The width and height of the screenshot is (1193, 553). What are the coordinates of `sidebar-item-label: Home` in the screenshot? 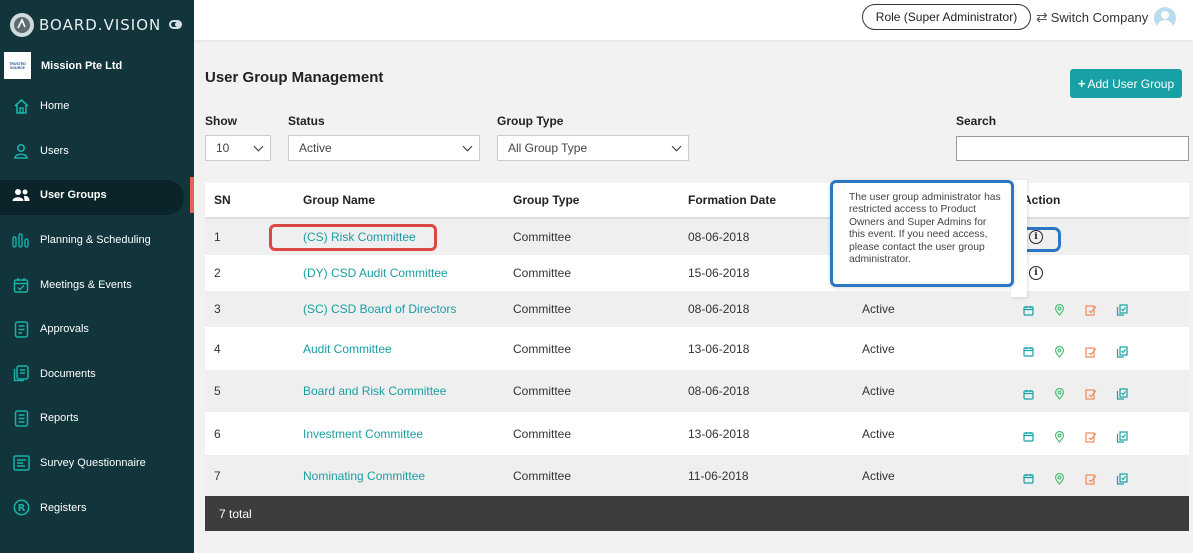 It's located at (55, 106).